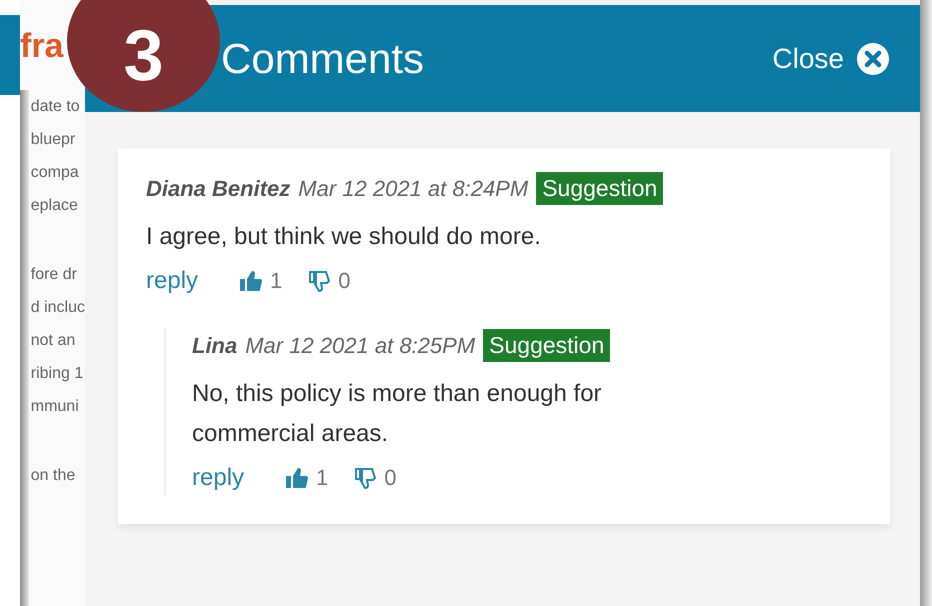 Image resolution: width=932 pixels, height=606 pixels. I want to click on page-text-line: on the, so click(53, 476).